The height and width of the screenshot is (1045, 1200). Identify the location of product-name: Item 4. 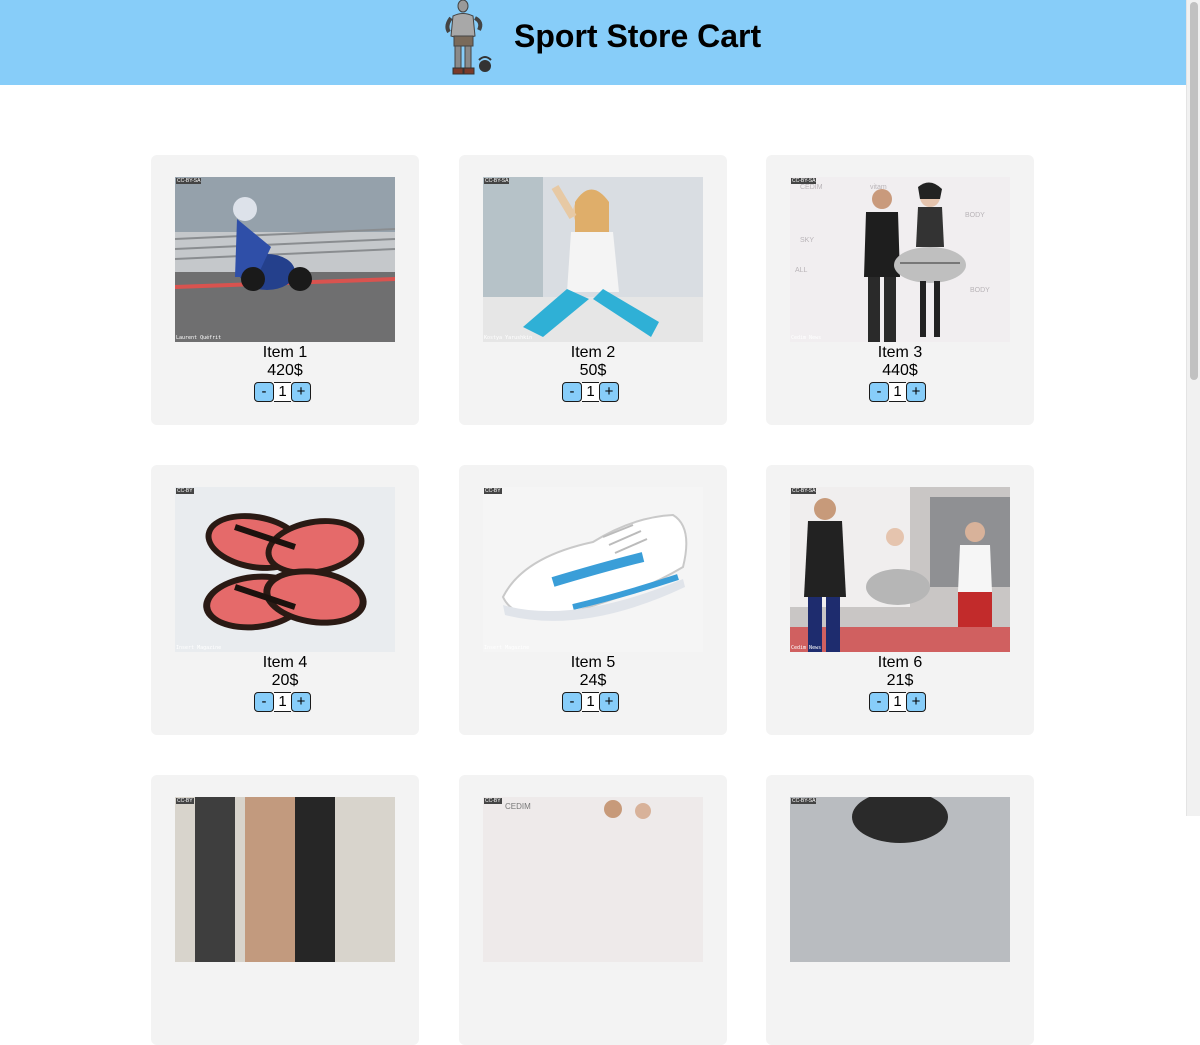
(285, 662).